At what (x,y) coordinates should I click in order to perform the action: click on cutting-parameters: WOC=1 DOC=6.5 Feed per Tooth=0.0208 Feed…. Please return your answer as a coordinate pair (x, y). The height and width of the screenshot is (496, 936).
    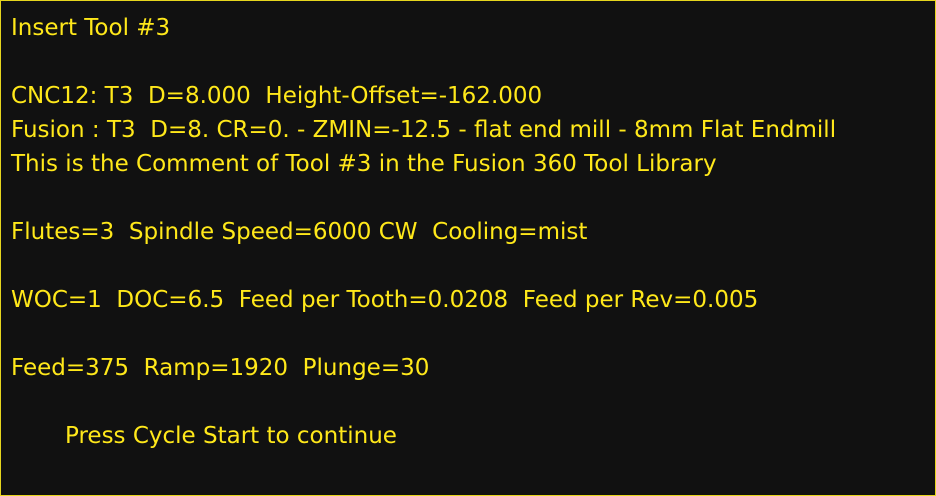
    Looking at the image, I should click on (385, 300).